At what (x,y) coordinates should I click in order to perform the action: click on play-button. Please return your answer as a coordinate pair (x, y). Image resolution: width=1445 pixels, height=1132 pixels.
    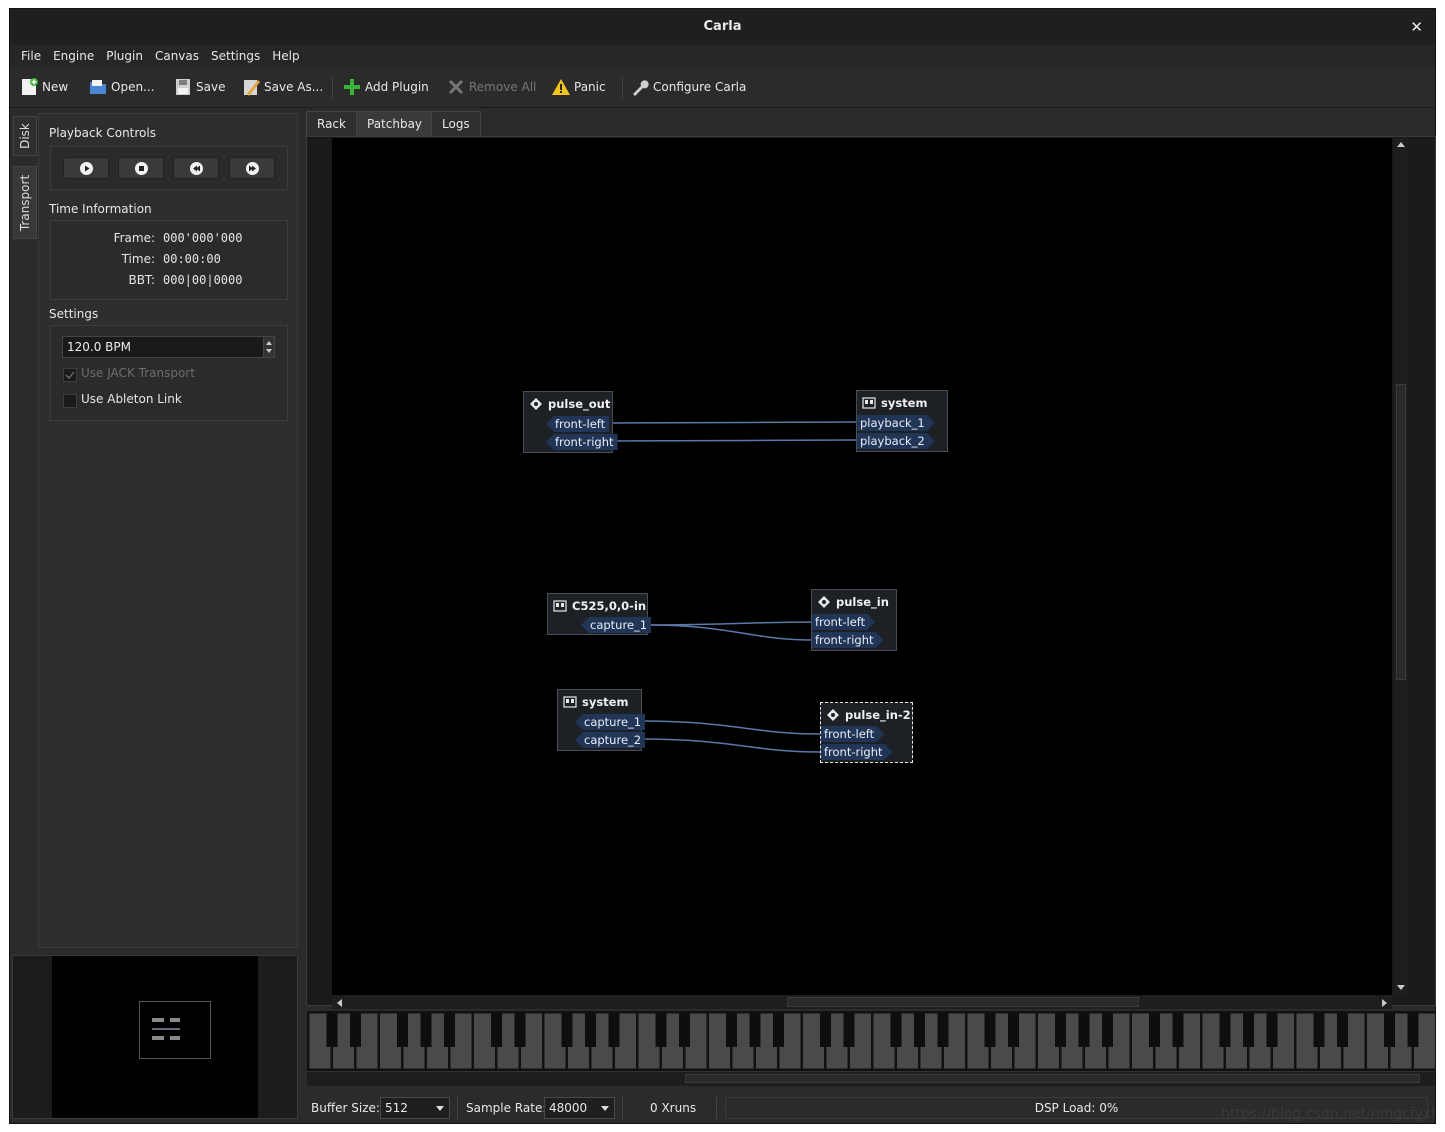
    Looking at the image, I should click on (86, 168).